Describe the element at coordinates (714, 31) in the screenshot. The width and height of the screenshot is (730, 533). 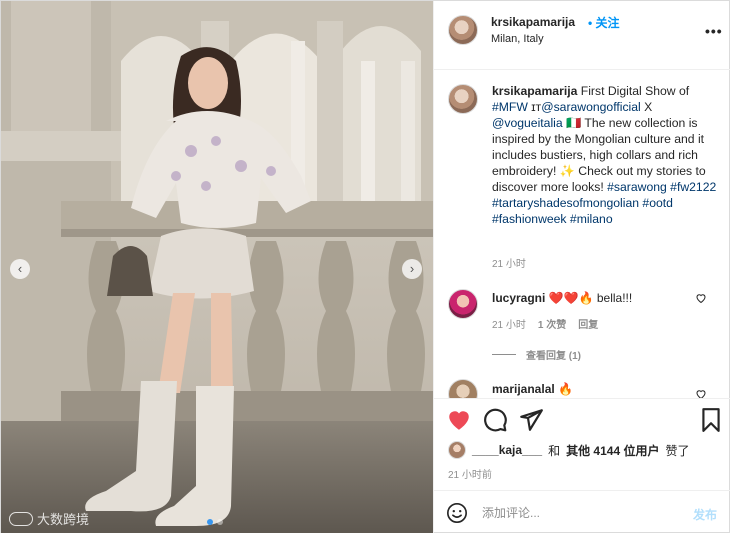
I see `more-options-icon: •••` at that location.